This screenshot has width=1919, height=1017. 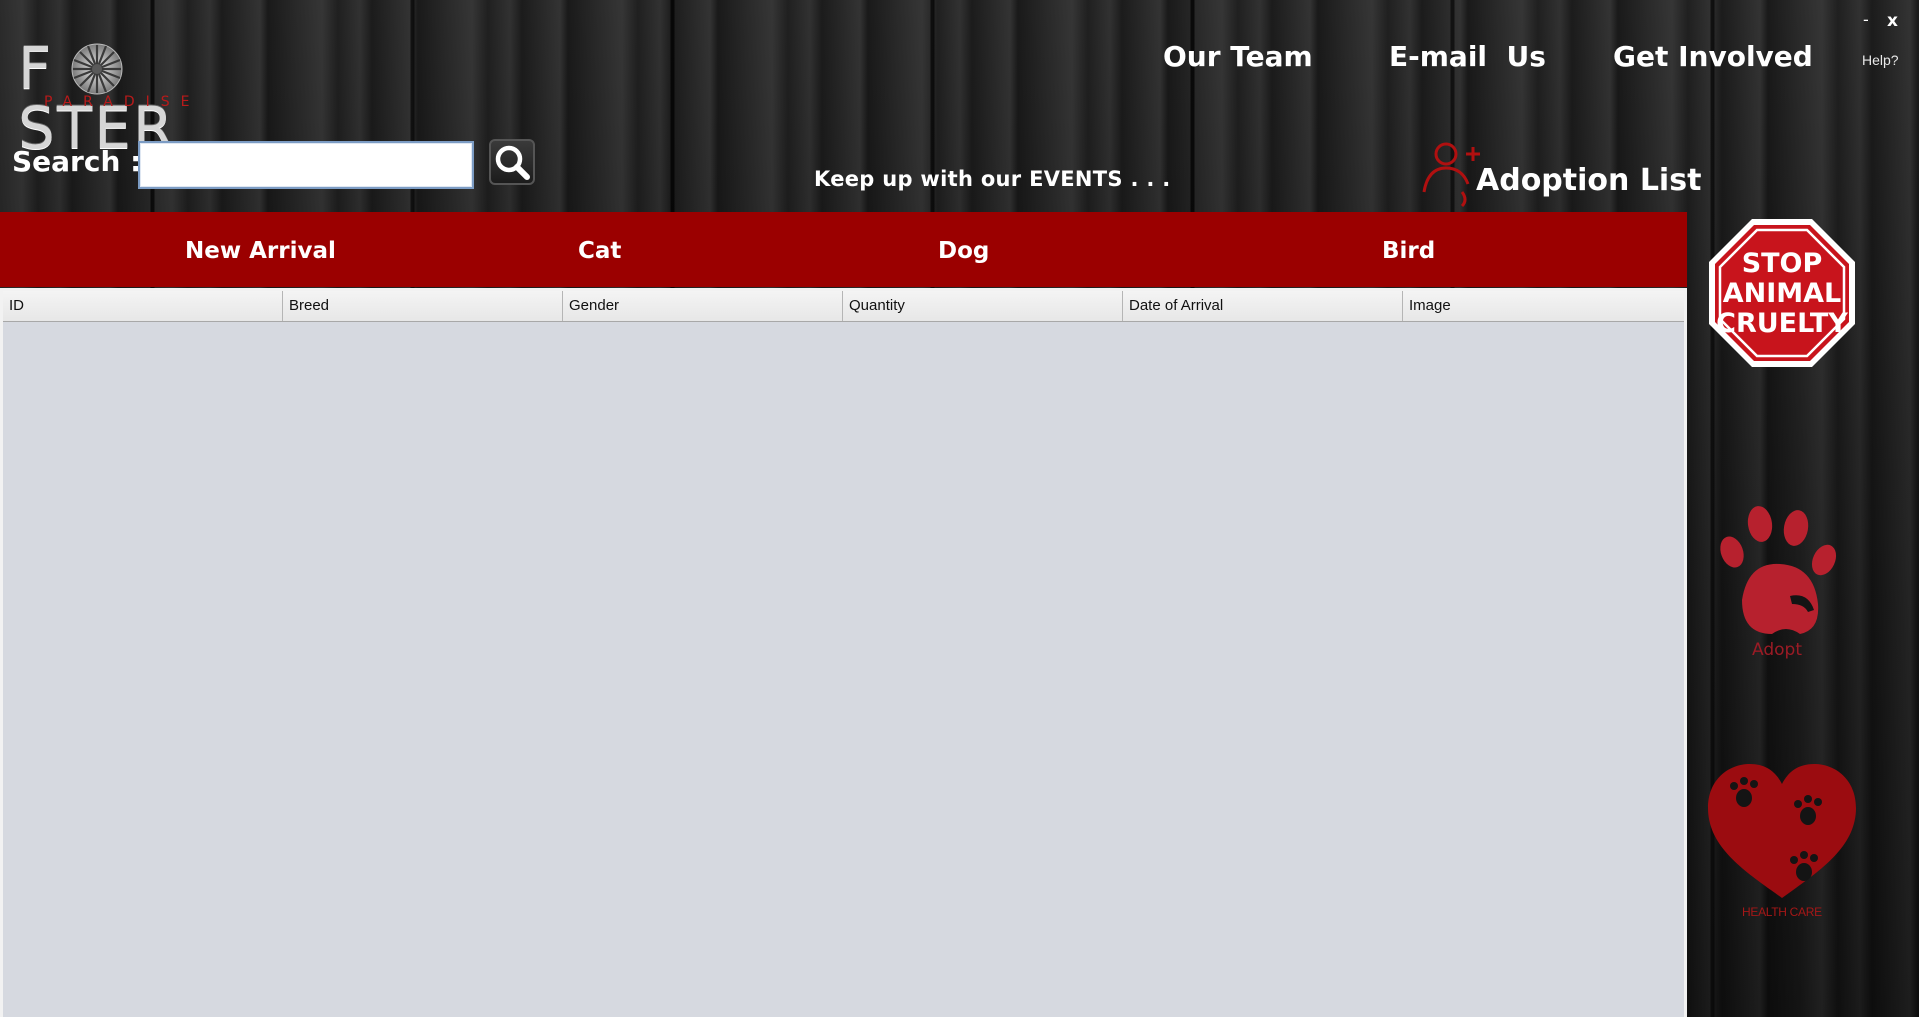 I want to click on nav-email-us: E-mail Us, so click(x=1467, y=56).